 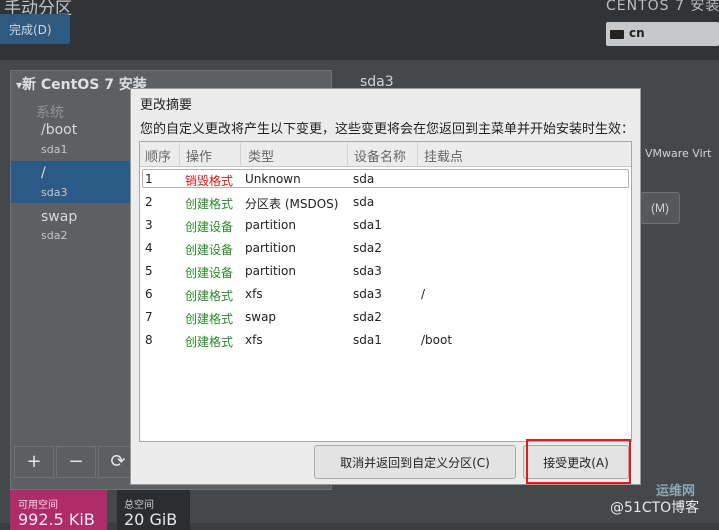 What do you see at coordinates (151, 519) in the screenshot?
I see `total-space-value: 20 GiB` at bounding box center [151, 519].